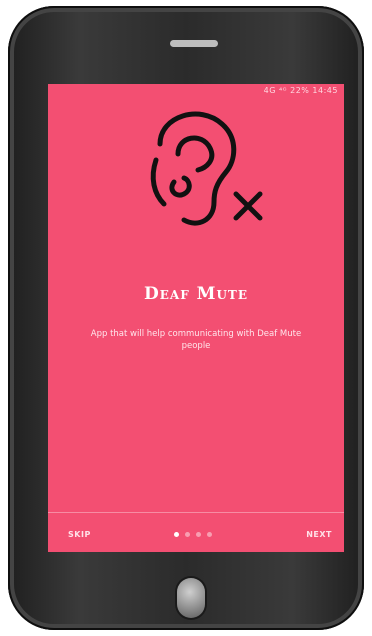 This screenshot has width=372, height=636. I want to click on bottom-divider, so click(196, 512).